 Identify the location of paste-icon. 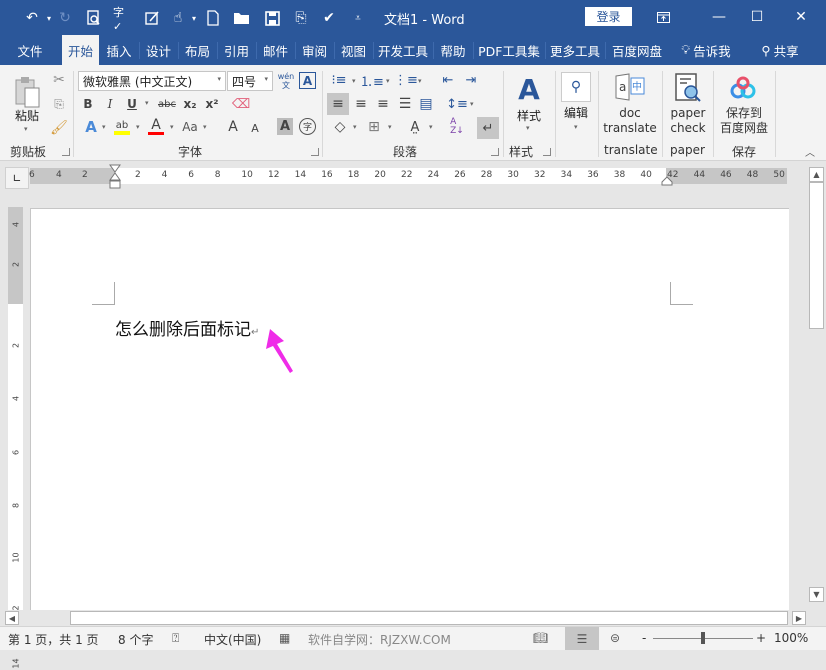
(28, 92).